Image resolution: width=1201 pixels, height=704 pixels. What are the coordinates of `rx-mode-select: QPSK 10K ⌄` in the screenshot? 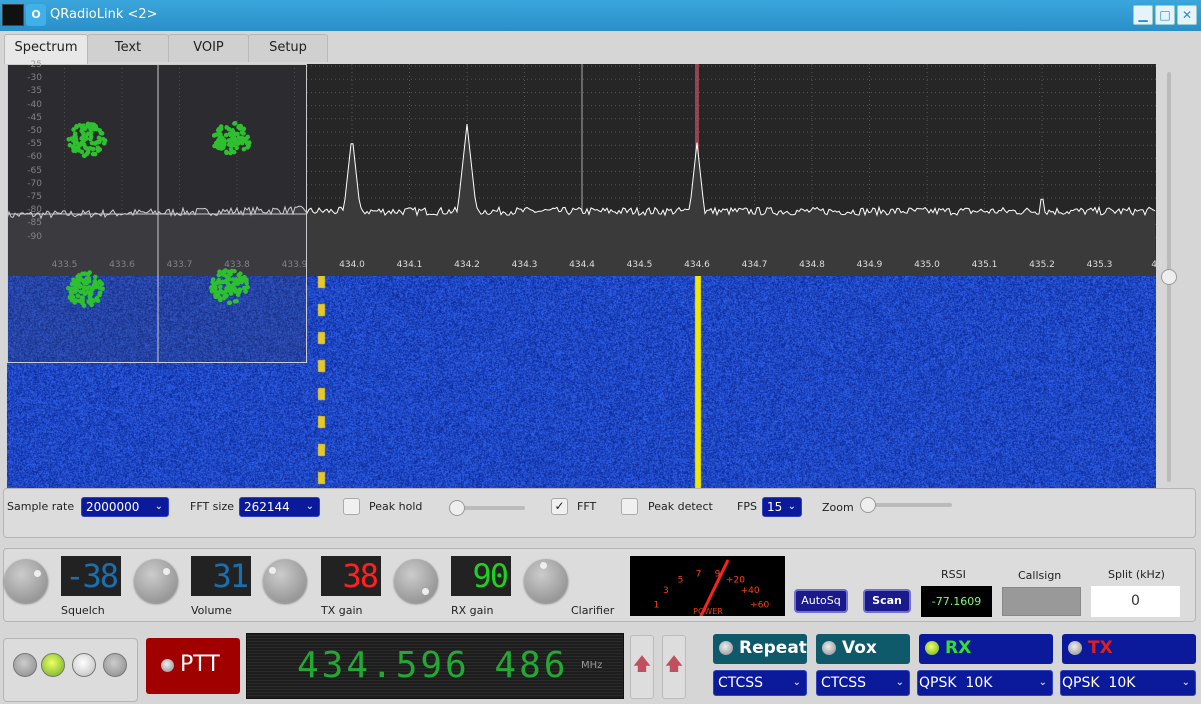 It's located at (985, 683).